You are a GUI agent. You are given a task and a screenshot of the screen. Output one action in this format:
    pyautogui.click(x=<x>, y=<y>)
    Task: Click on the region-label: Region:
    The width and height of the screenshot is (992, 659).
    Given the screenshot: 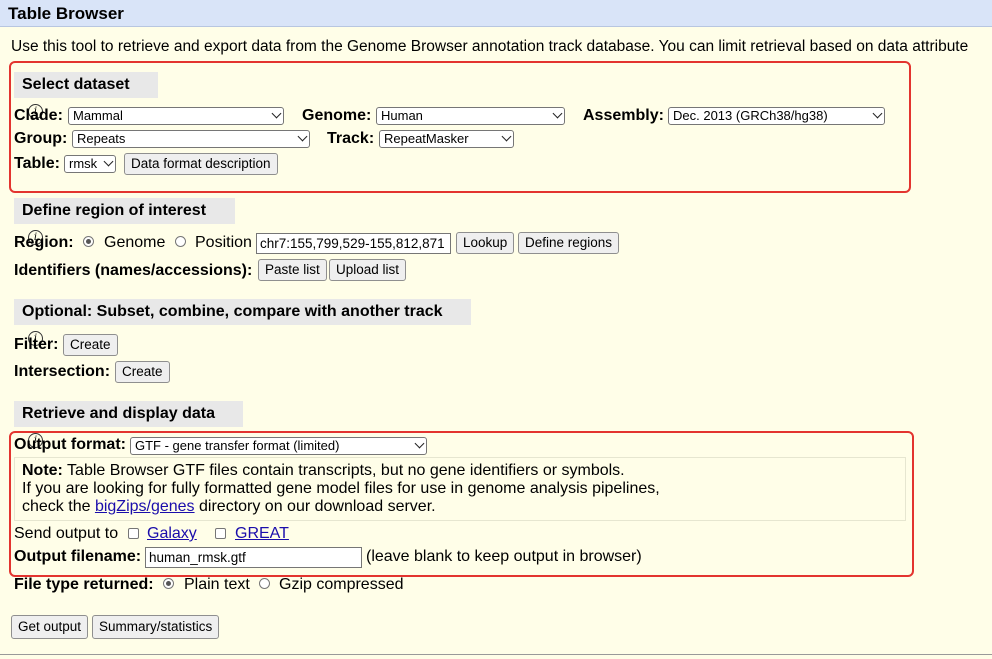 What is the action you would take?
    pyautogui.click(x=44, y=242)
    